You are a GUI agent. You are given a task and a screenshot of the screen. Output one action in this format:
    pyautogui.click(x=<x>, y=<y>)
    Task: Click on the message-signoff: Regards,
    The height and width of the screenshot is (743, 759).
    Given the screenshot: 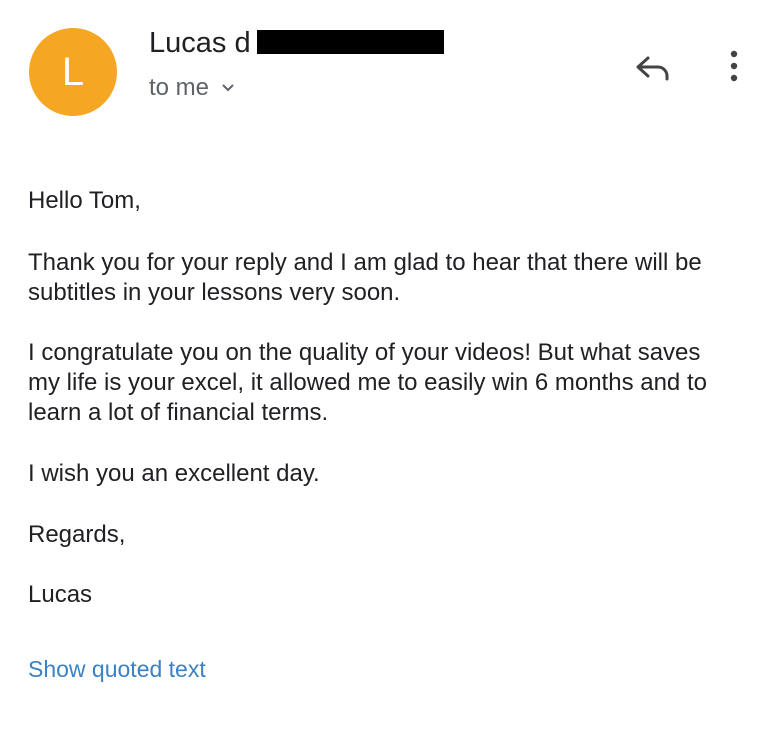 What is the action you would take?
    pyautogui.click(x=77, y=534)
    